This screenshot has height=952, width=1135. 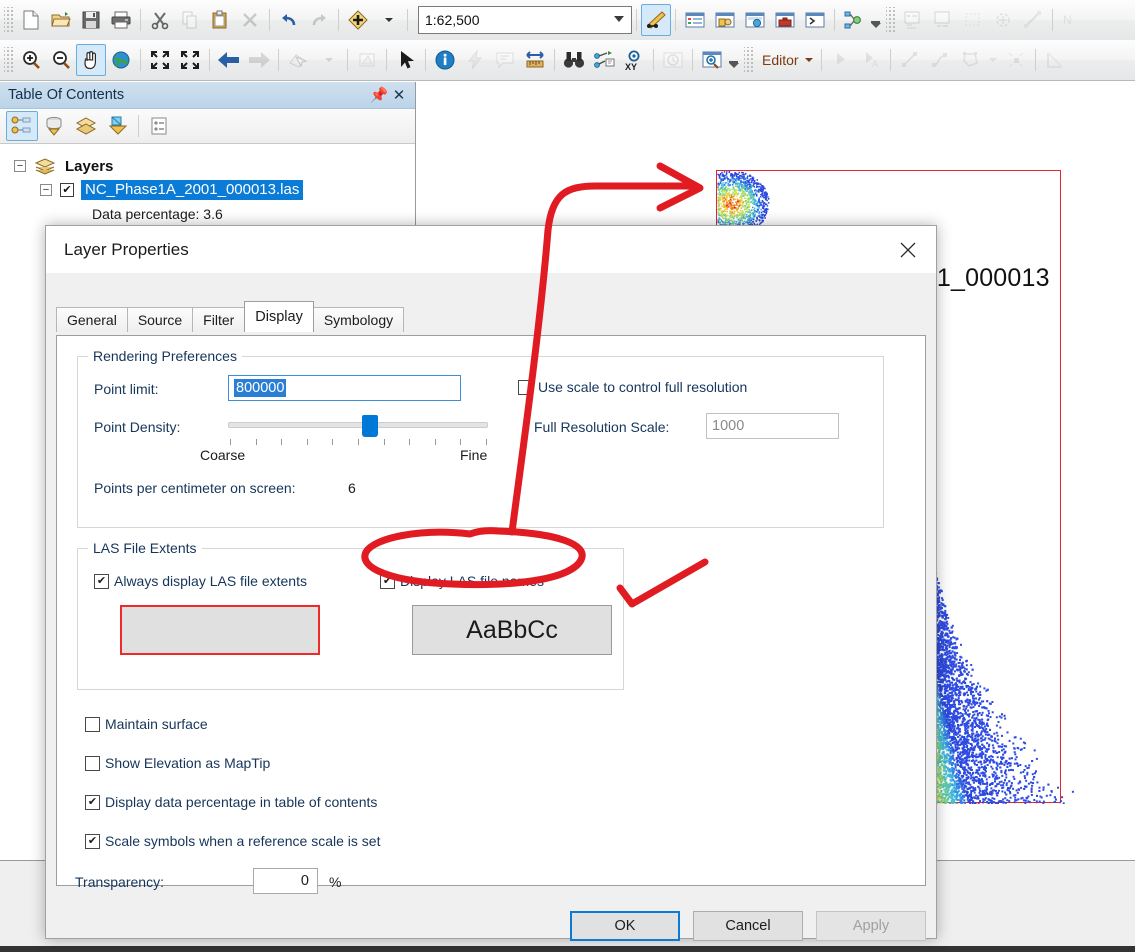 I want to click on redo-arrow-icon, so click(x=319, y=20).